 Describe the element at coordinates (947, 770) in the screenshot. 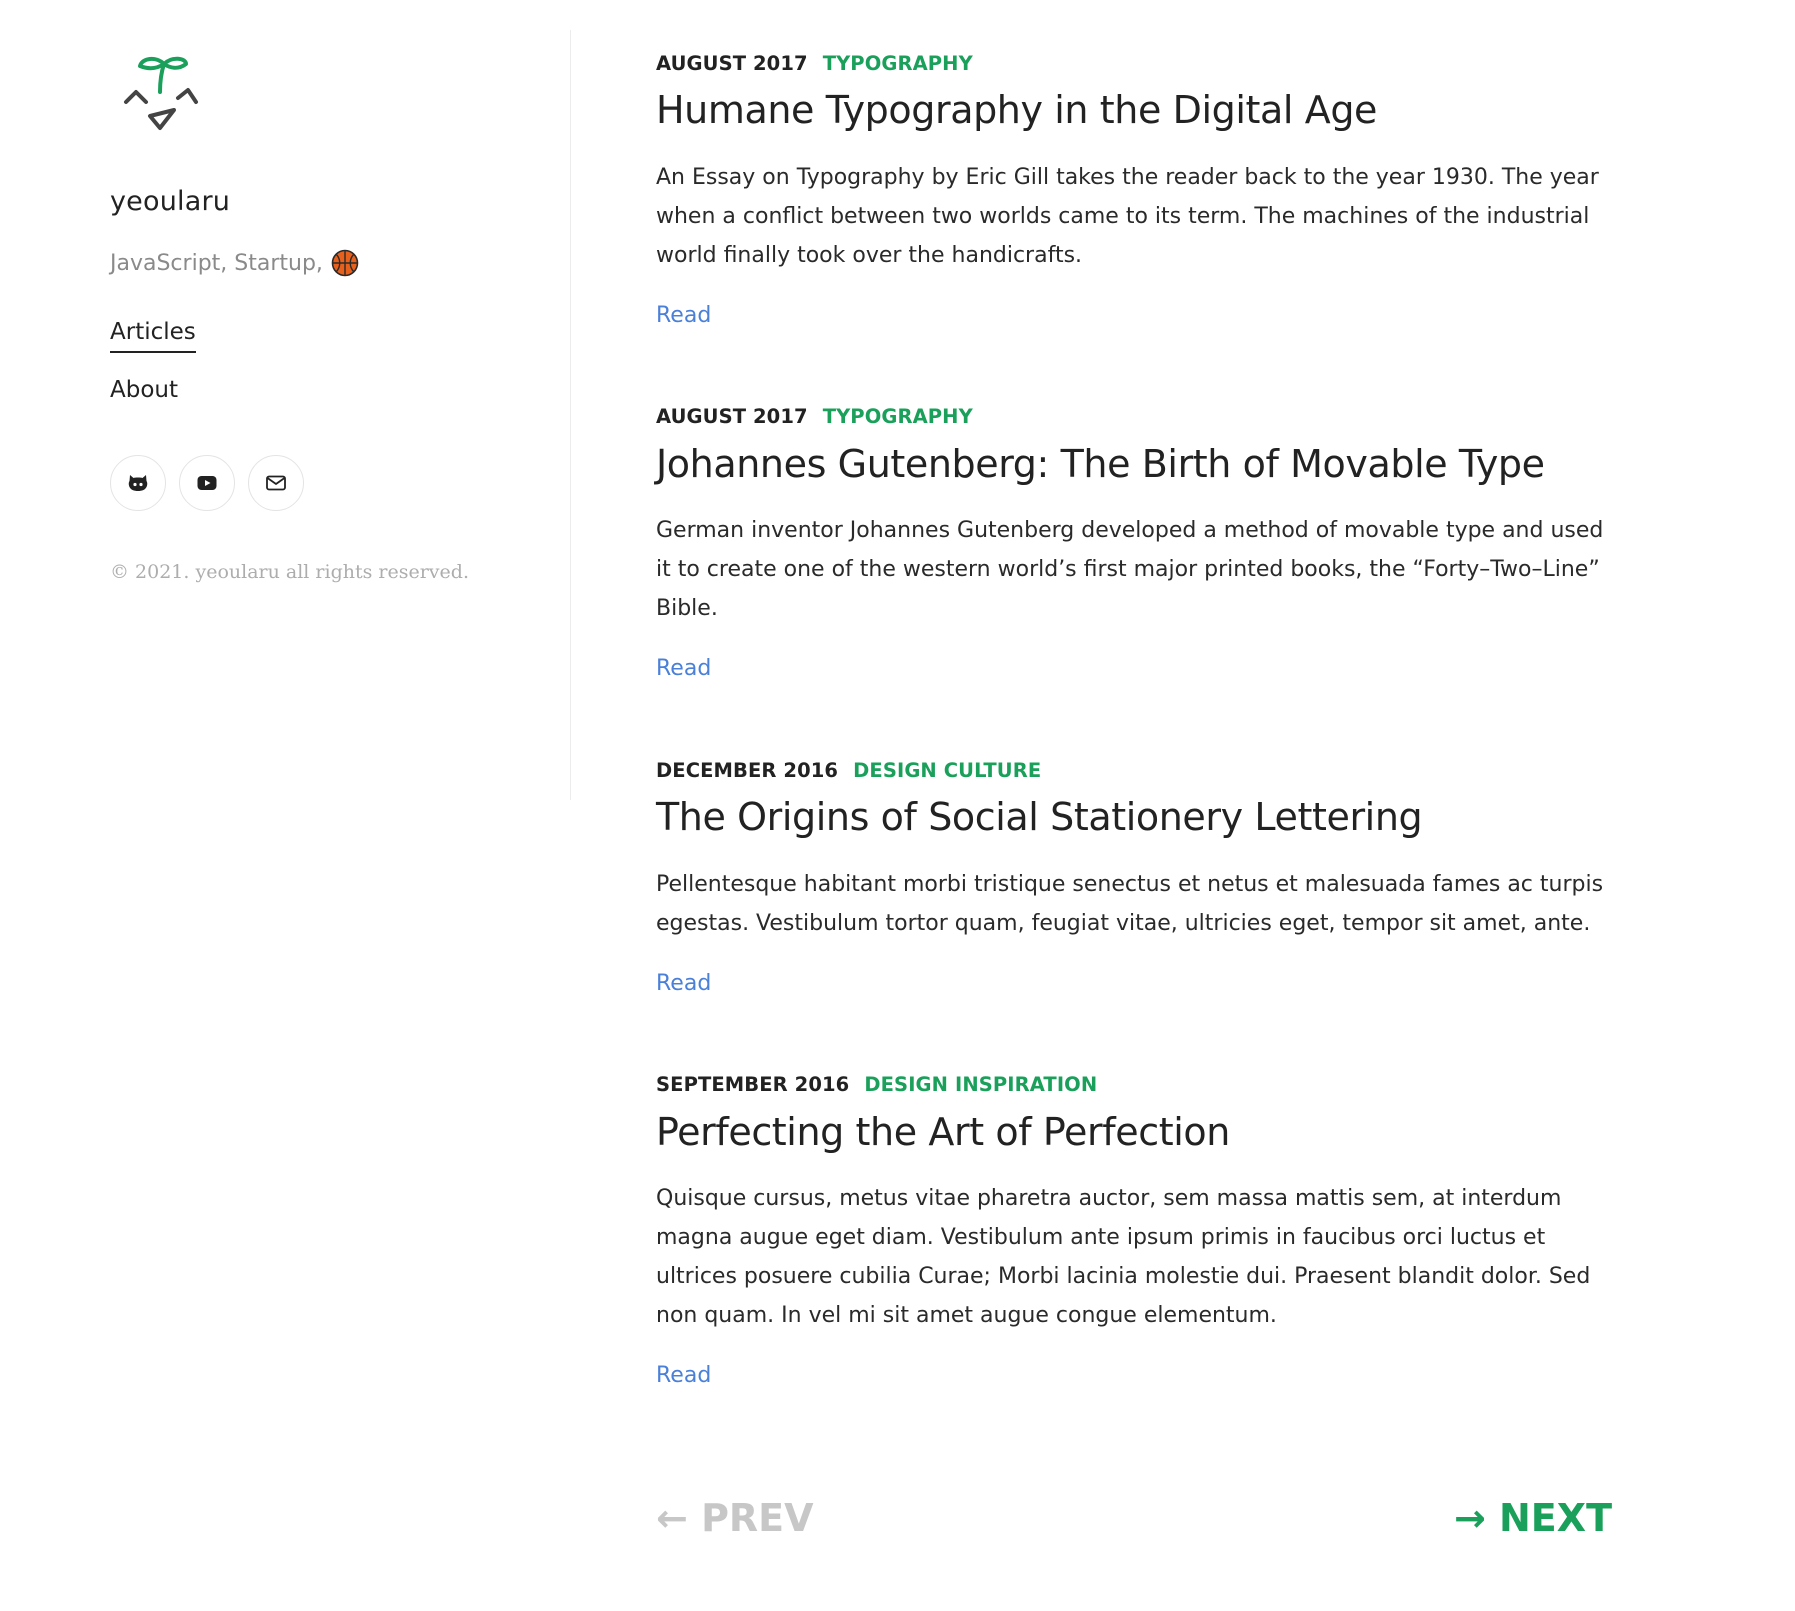

I see `post-category: DESIGN CULTURE` at that location.